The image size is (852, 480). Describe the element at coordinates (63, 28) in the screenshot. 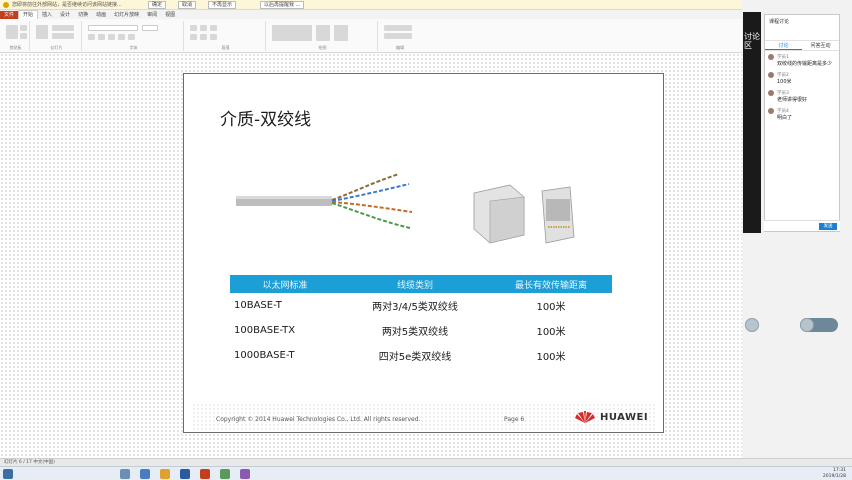

I see `layout-icon` at that location.